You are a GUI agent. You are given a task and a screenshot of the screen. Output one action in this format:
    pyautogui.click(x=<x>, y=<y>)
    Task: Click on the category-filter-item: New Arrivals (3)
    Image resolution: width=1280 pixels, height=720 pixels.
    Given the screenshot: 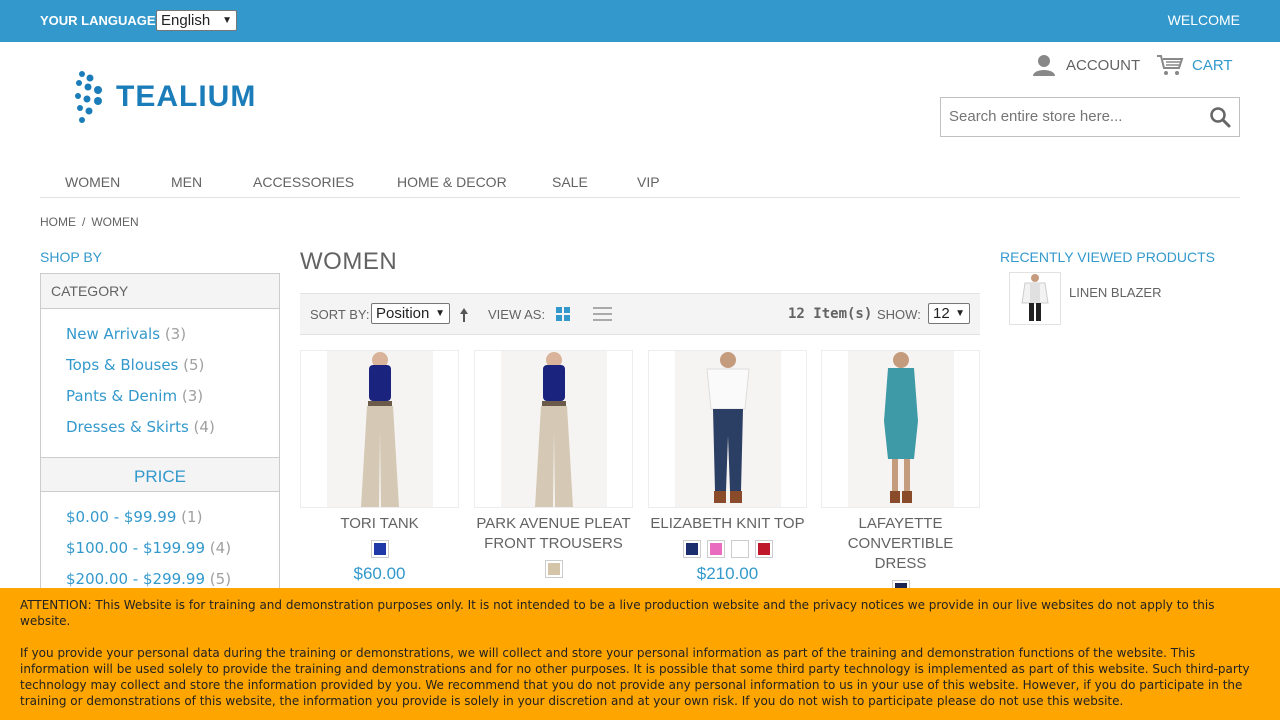 What is the action you would take?
    pyautogui.click(x=172, y=334)
    